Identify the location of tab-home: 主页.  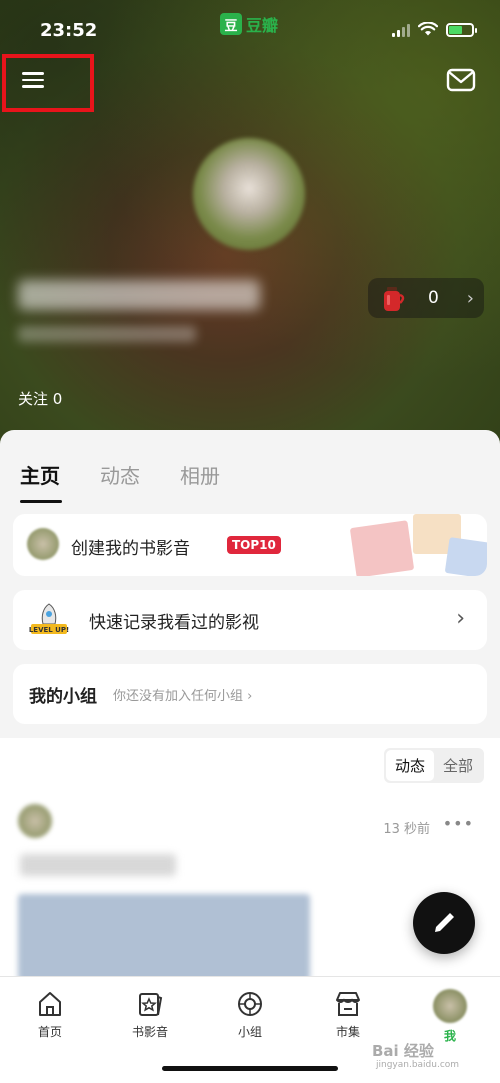
(41, 481).